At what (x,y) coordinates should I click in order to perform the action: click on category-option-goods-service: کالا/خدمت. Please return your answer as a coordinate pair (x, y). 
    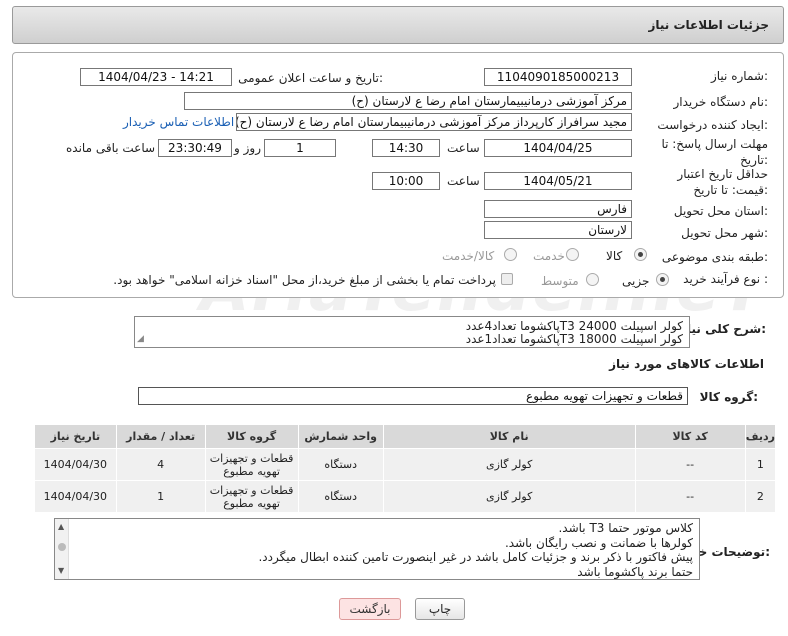
    Looking at the image, I should click on (468, 256).